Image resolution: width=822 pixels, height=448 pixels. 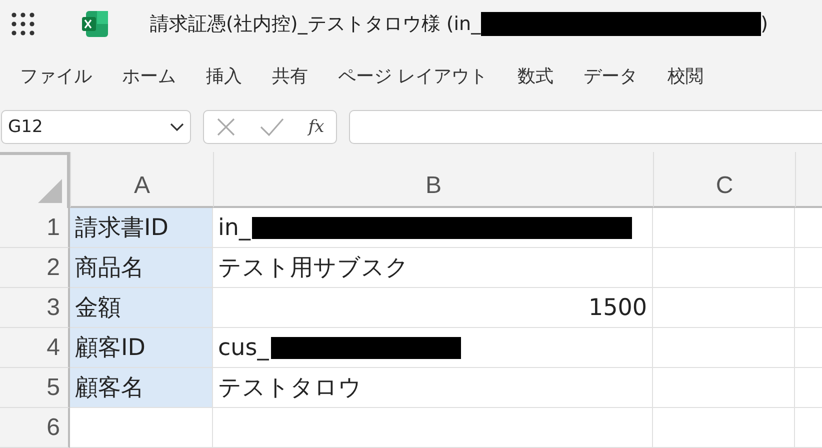 I want to click on row-header: 3, so click(x=35, y=308).